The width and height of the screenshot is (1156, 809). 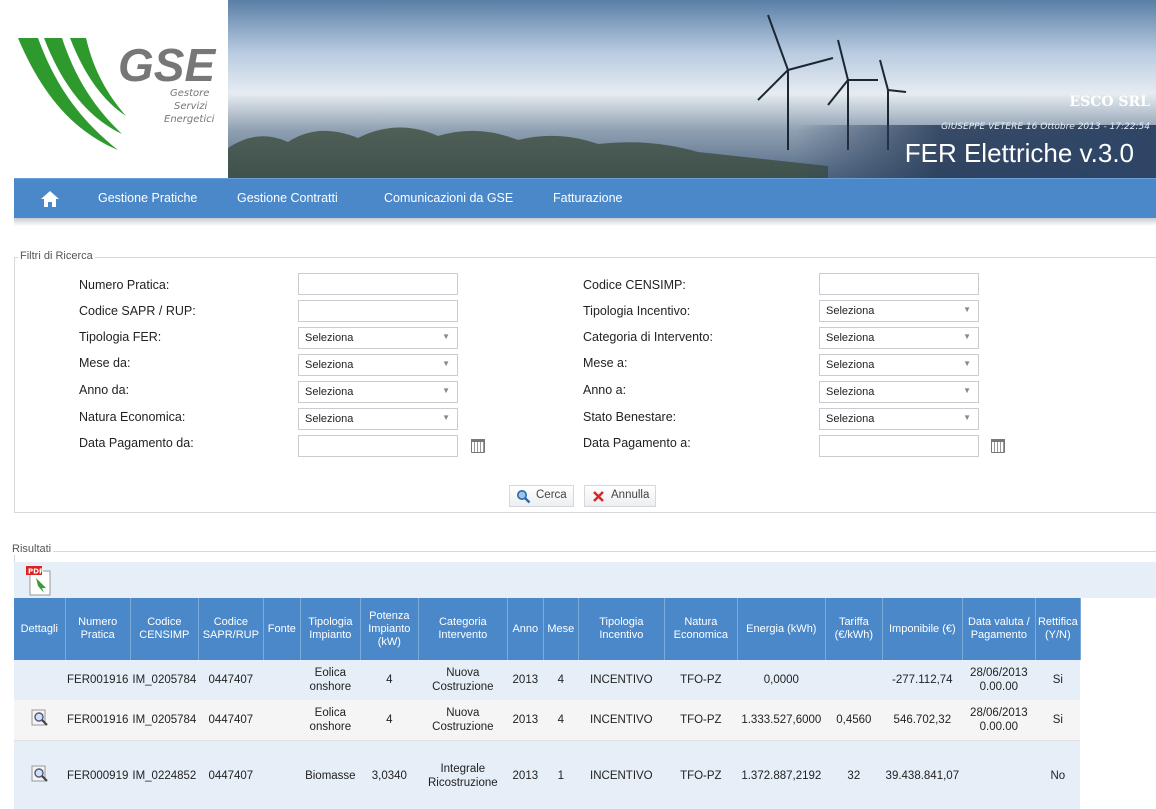 What do you see at coordinates (56, 256) in the screenshot?
I see `filters-legend: Filtri di Ricerca` at bounding box center [56, 256].